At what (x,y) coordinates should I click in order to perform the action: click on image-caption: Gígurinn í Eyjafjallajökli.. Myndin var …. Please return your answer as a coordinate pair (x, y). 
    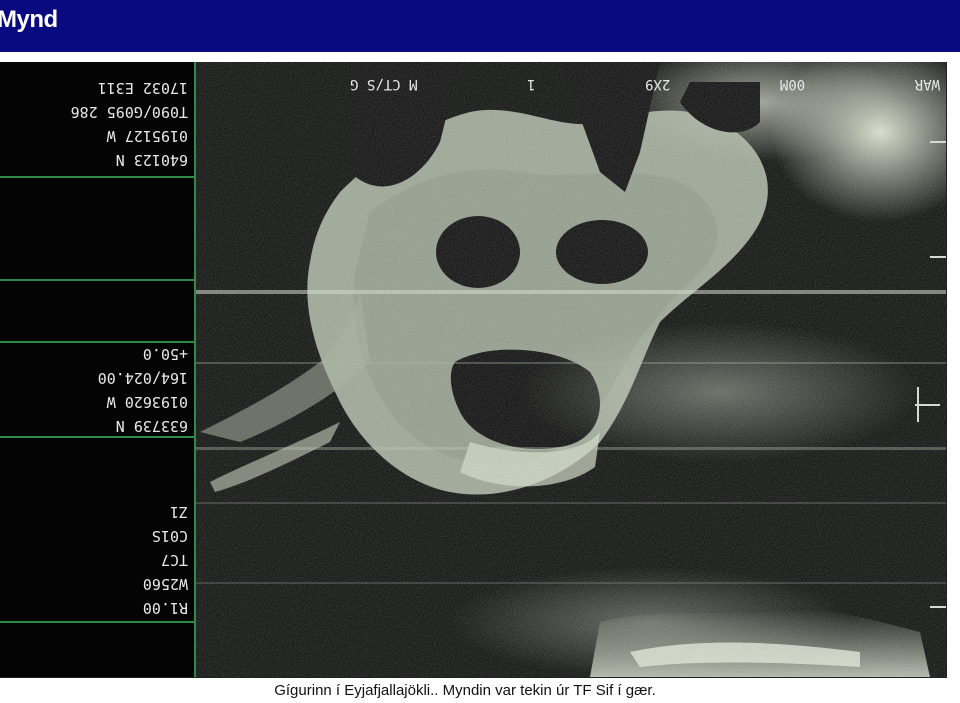
    Looking at the image, I should click on (465, 690).